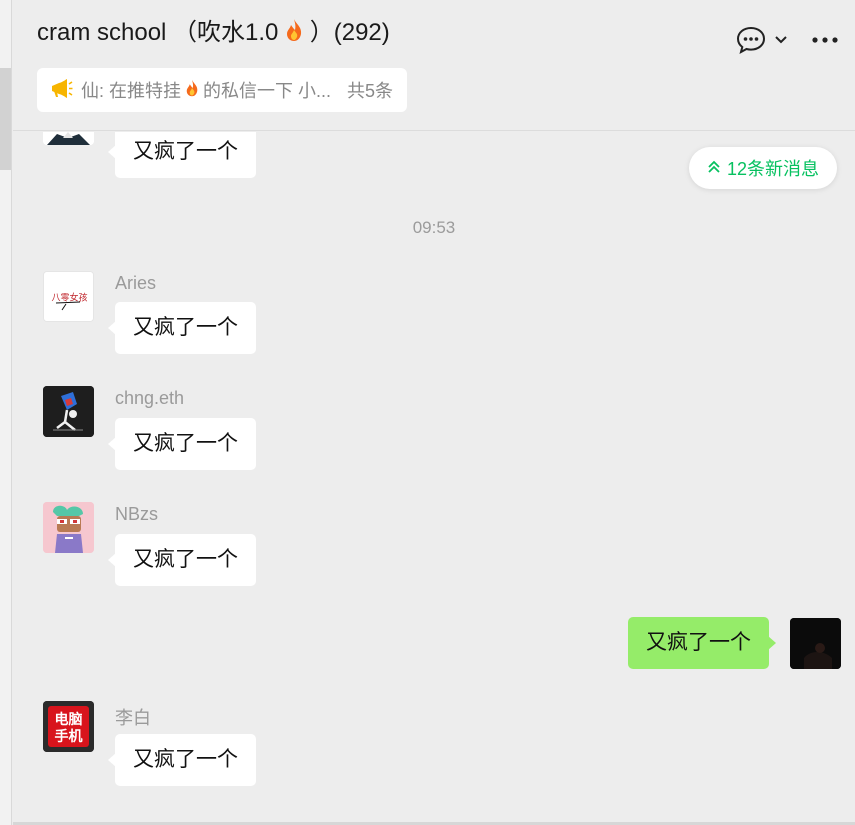 The width and height of the screenshot is (855, 825). Describe the element at coordinates (158, 32) in the screenshot. I see `chat-title-prefix: cram school （吹水1.0` at that location.